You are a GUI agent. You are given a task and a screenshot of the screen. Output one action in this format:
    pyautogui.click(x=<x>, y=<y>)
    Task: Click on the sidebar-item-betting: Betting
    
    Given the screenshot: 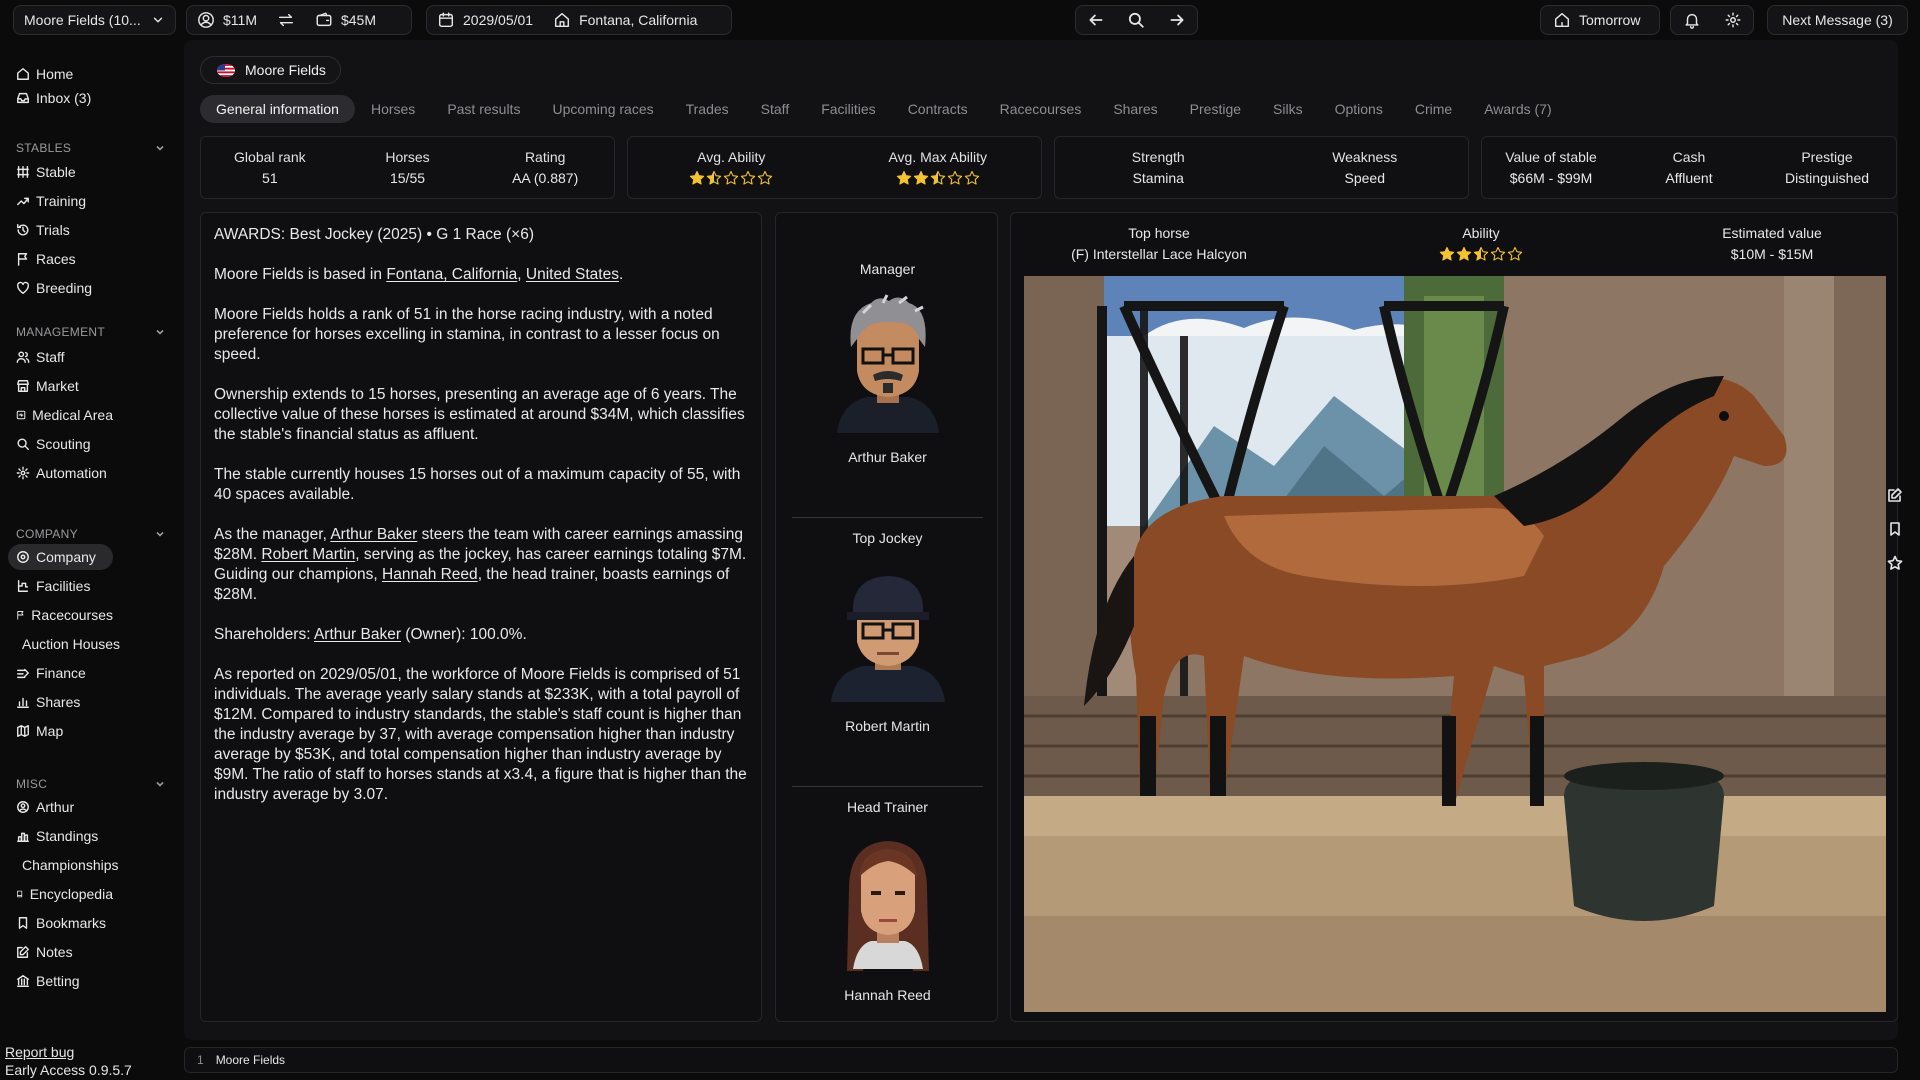 What is the action you would take?
    pyautogui.click(x=60, y=981)
    